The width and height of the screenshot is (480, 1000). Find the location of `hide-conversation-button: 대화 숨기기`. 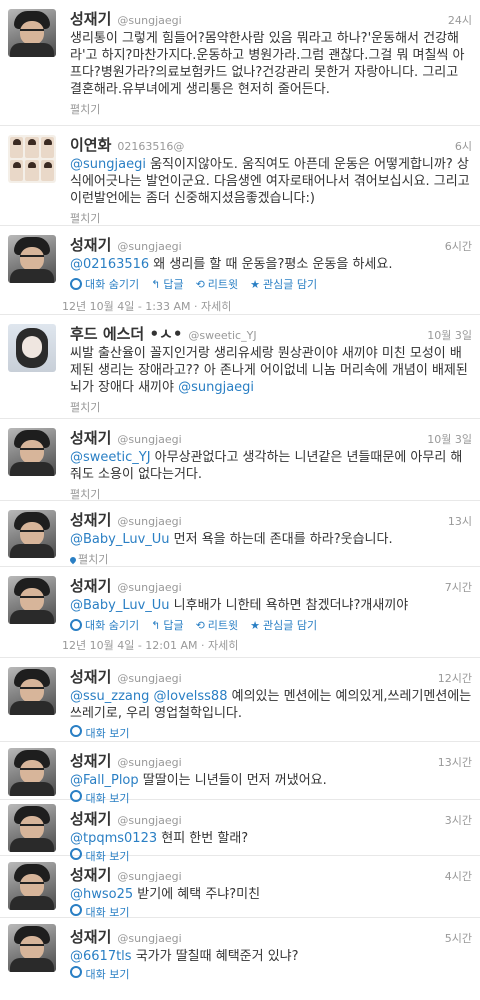

hide-conversation-button: 대화 숨기기 is located at coordinates (104, 284).